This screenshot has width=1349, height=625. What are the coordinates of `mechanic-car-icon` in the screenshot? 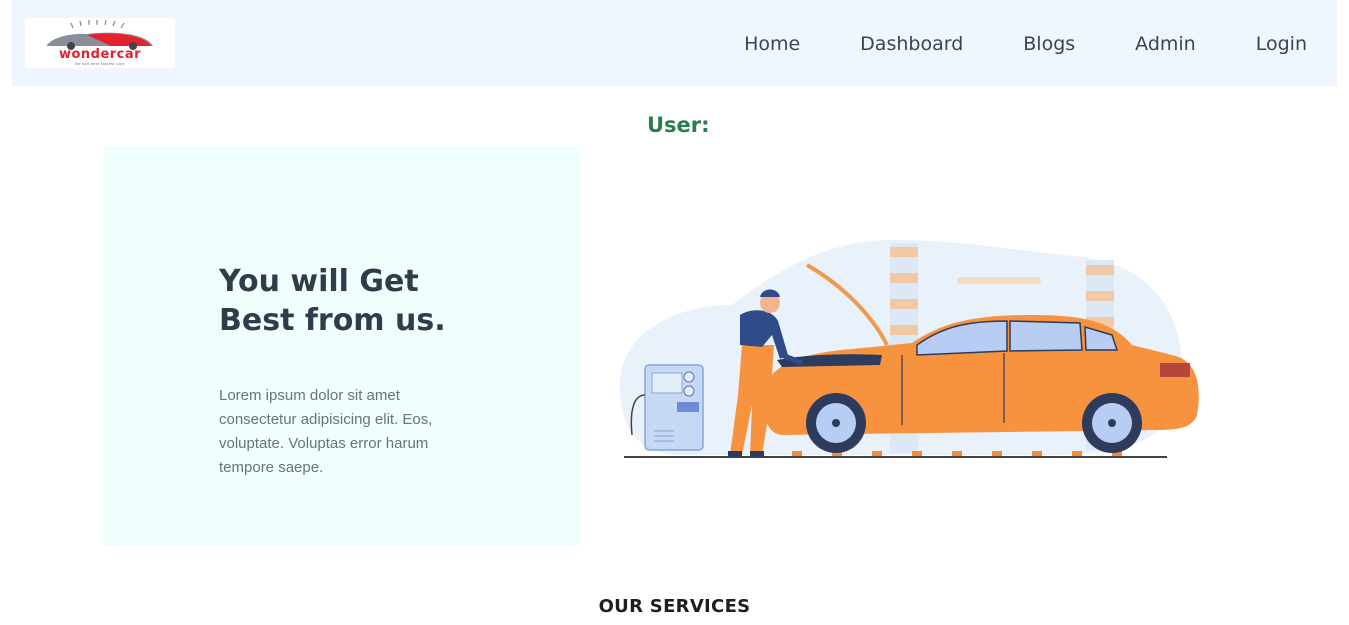 It's located at (909, 349).